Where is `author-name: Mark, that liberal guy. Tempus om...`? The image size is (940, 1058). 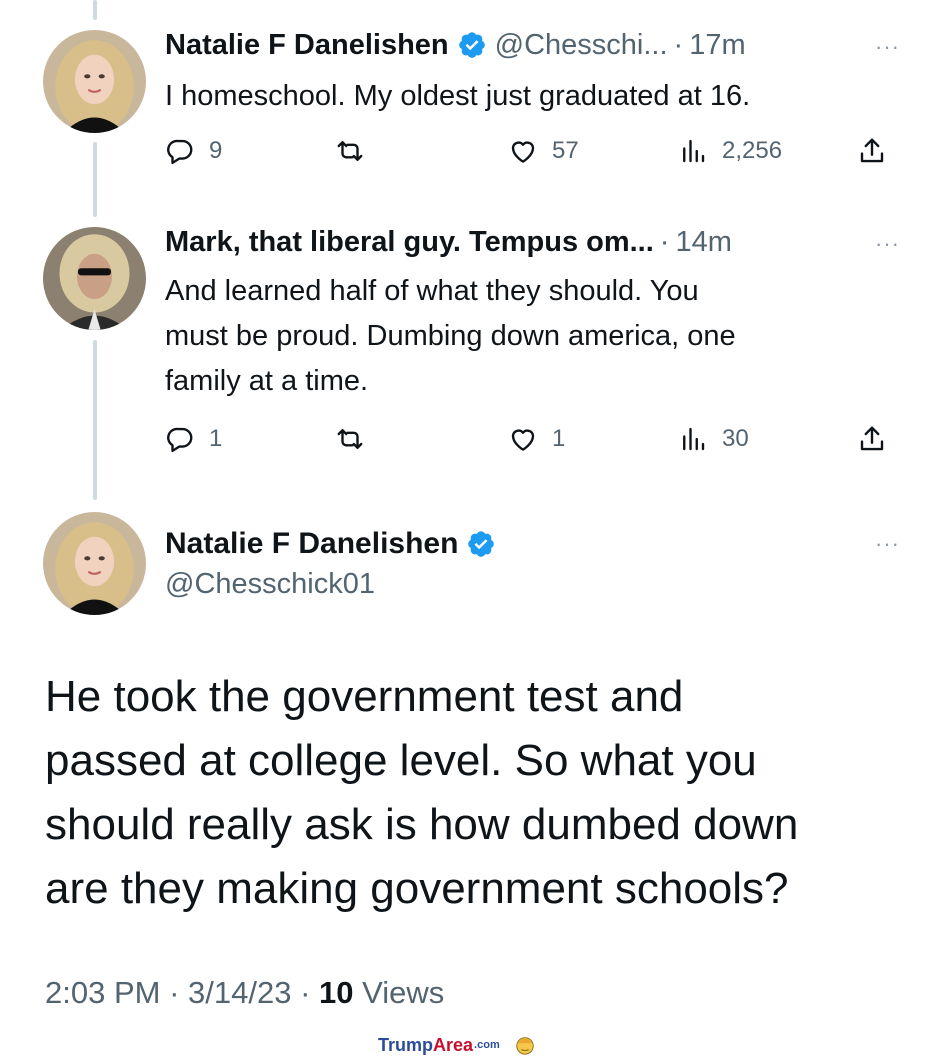
author-name: Mark, that liberal guy. Tempus om... is located at coordinates (409, 242).